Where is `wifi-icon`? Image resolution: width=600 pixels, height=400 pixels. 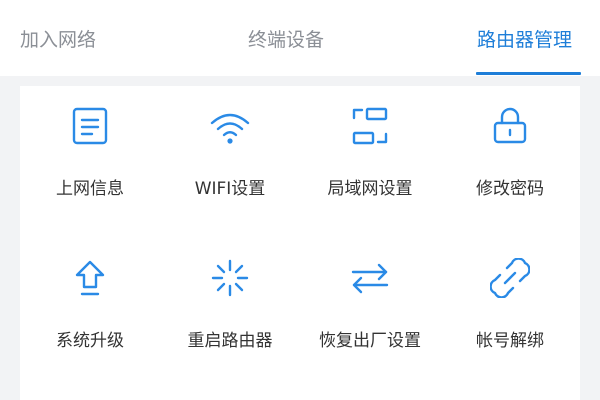 wifi-icon is located at coordinates (230, 126).